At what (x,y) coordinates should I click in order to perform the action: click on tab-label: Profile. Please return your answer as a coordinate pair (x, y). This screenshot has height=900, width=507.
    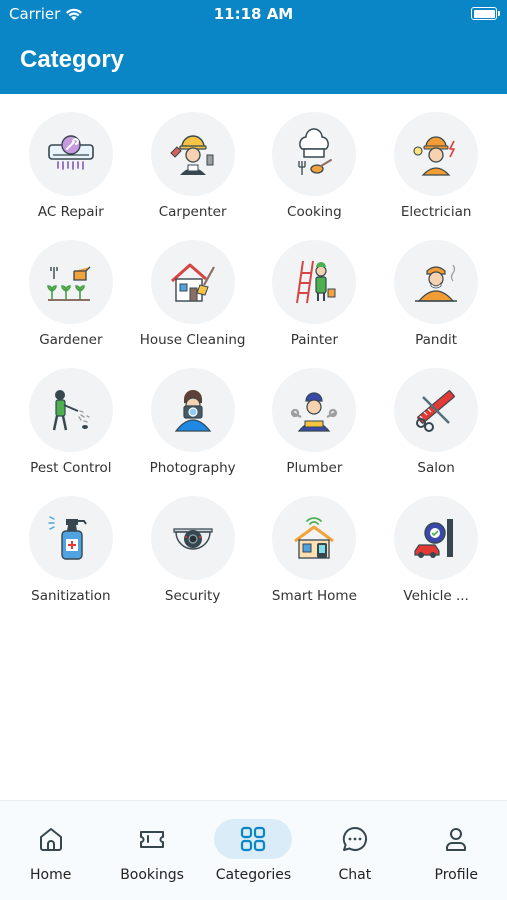
    Looking at the image, I should click on (456, 875).